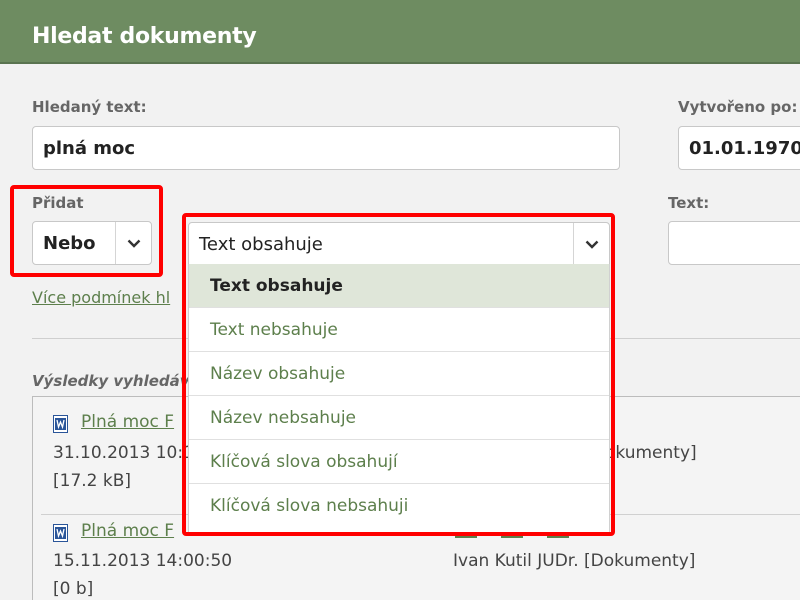 This screenshot has width=800, height=600. Describe the element at coordinates (144, 36) in the screenshot. I see `page-title: Hledat dokumenty` at that location.